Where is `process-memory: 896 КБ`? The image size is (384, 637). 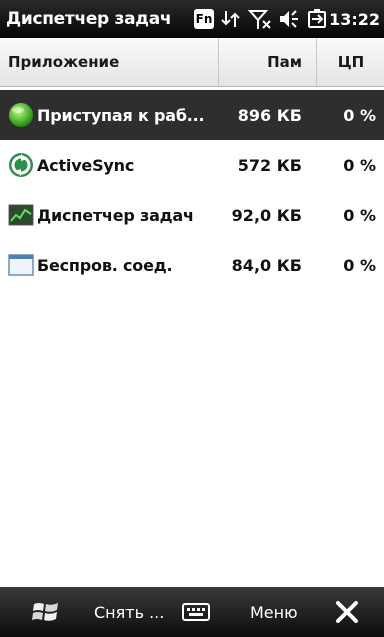 process-memory: 896 КБ is located at coordinates (269, 115).